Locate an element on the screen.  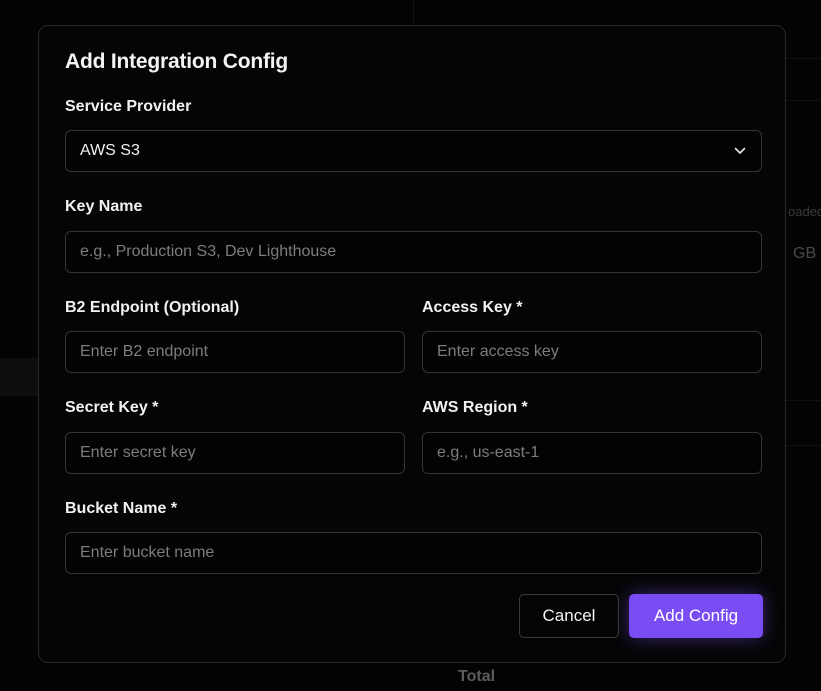
aws-region-field is located at coordinates (592, 453).